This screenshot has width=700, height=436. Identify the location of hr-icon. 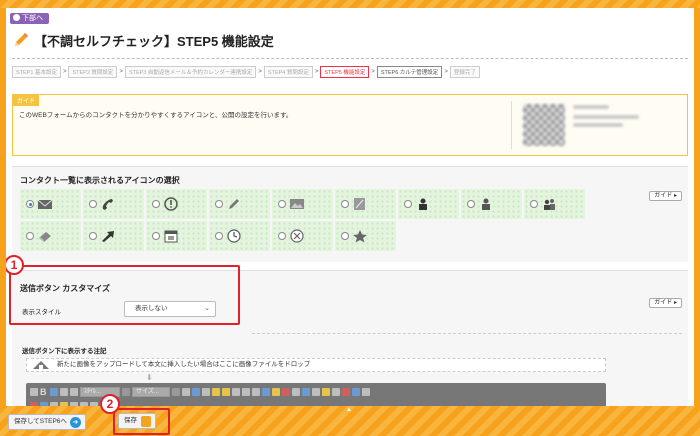
(336, 392).